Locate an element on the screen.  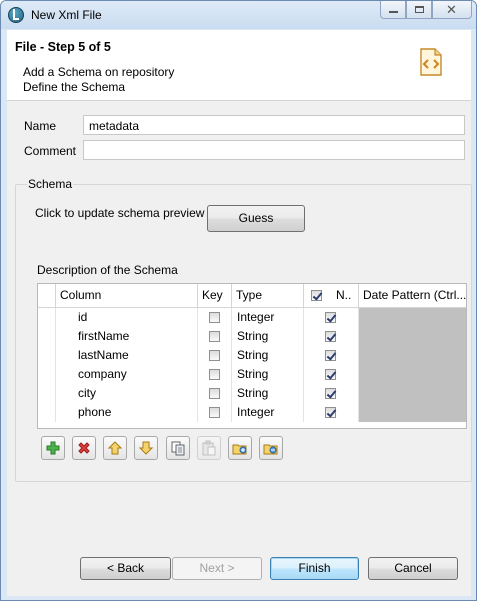
table-row: id Integer is located at coordinates (252, 317).